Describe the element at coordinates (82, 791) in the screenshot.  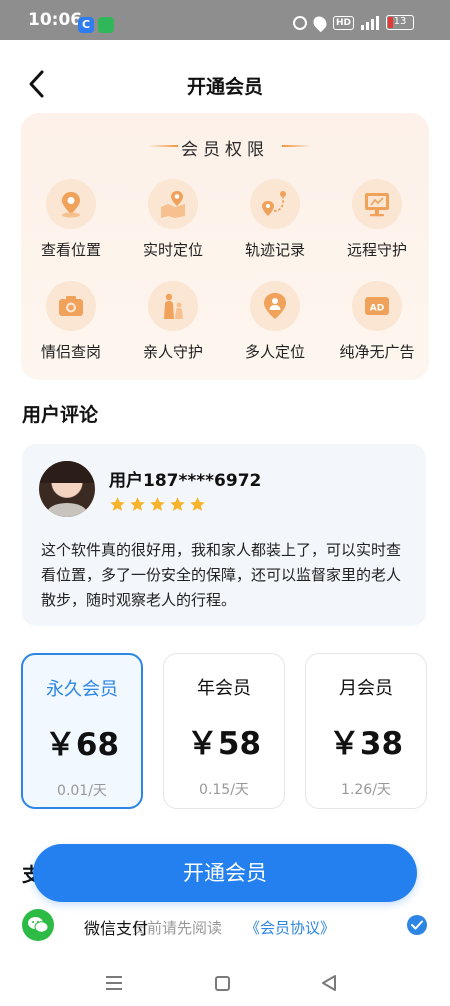
I see `plan-per-day: 0.01/天` at that location.